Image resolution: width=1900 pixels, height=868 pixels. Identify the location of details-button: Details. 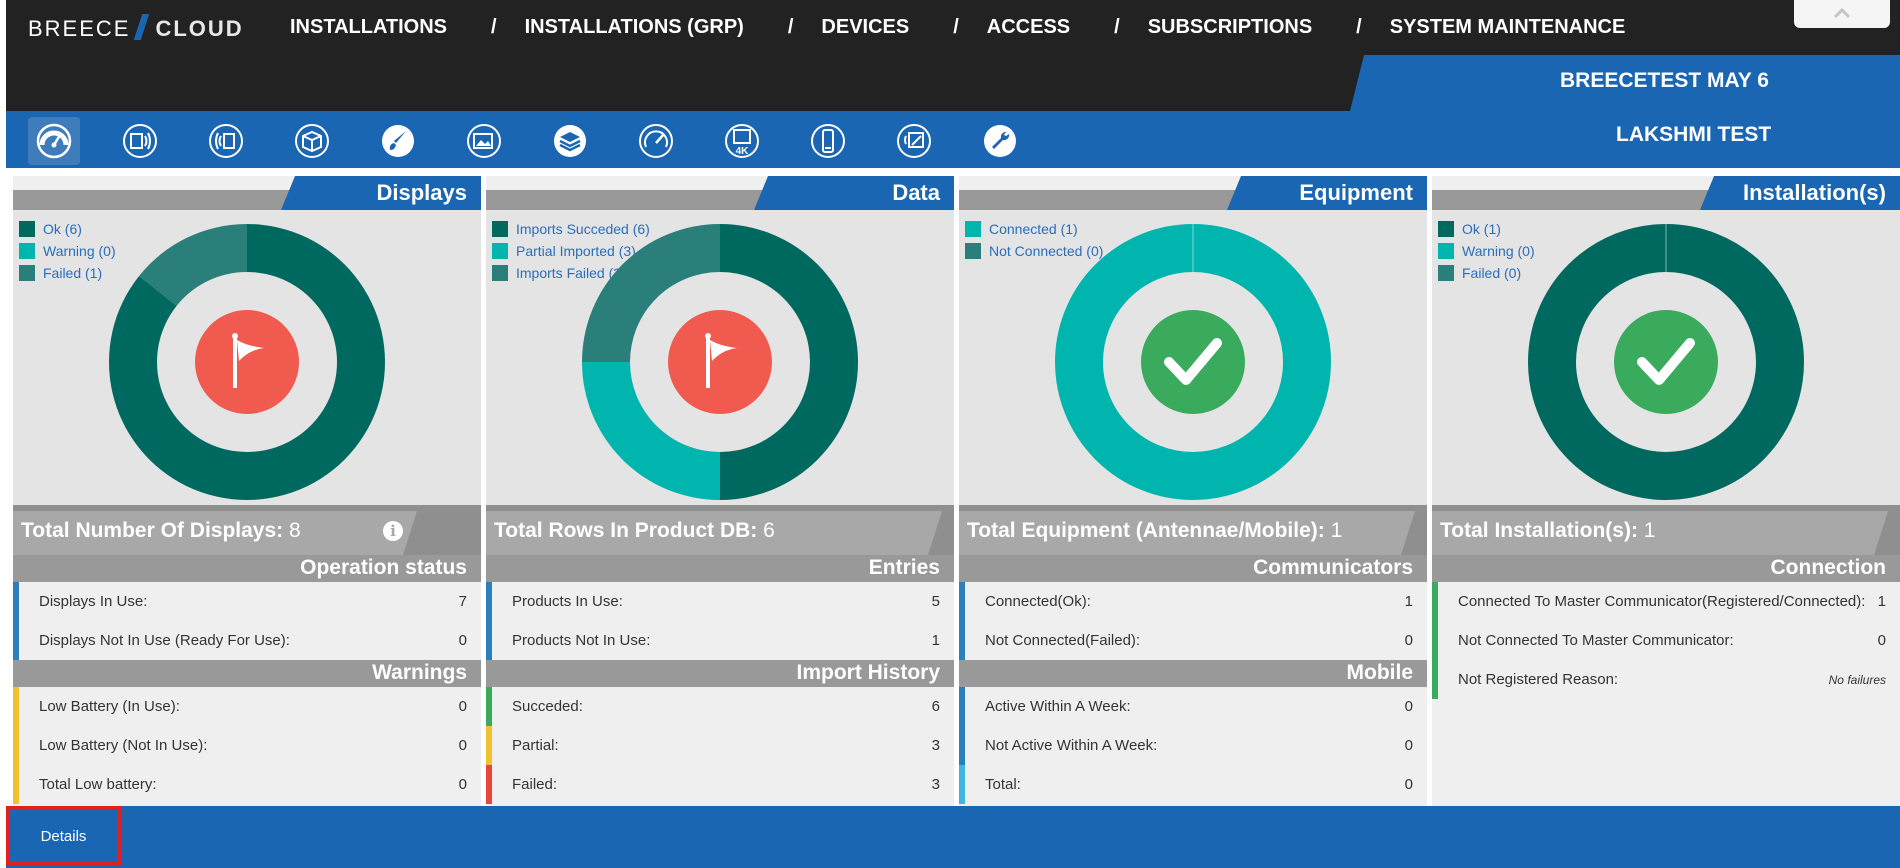
(63, 836).